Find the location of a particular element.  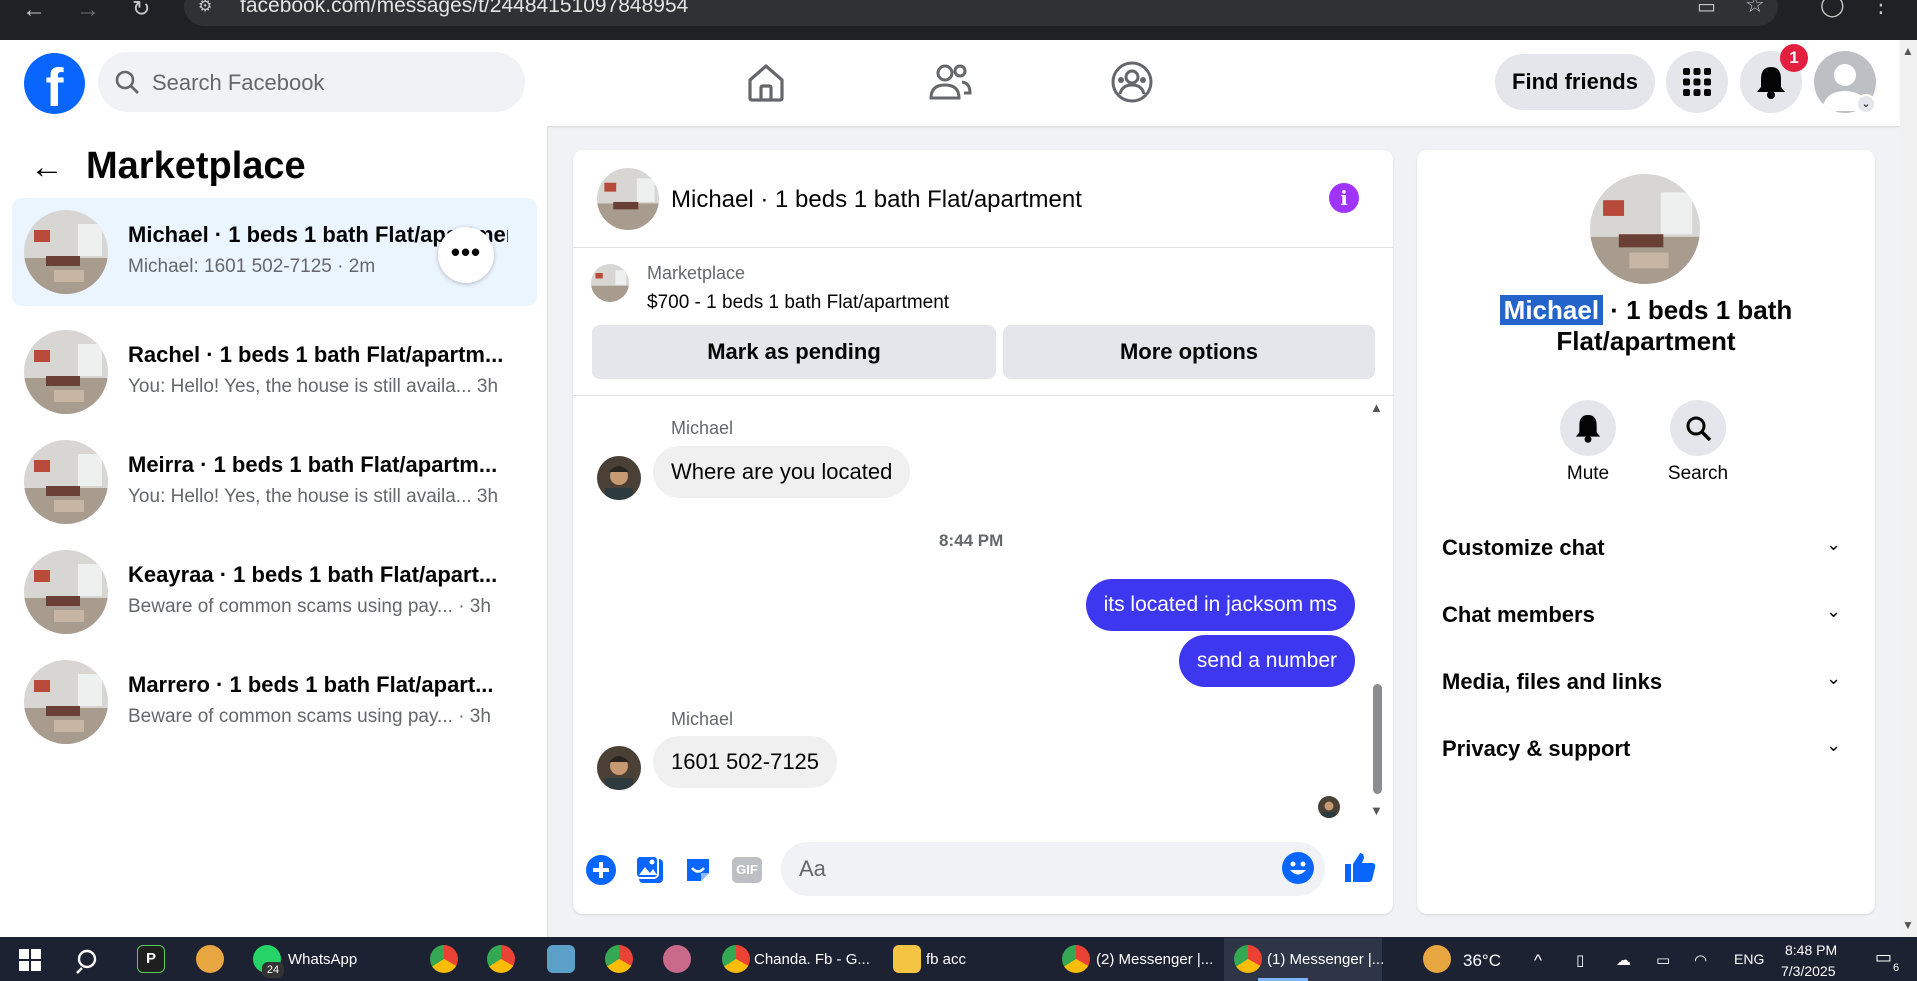

wifi-icon: ◠ is located at coordinates (1700, 960).